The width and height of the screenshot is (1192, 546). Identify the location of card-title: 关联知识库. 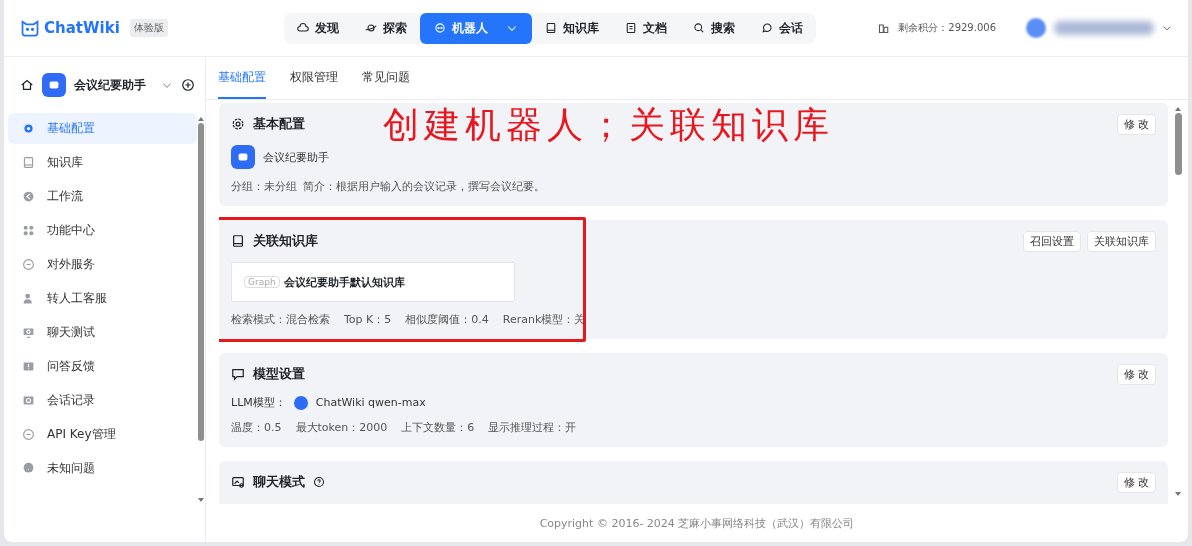
(285, 241).